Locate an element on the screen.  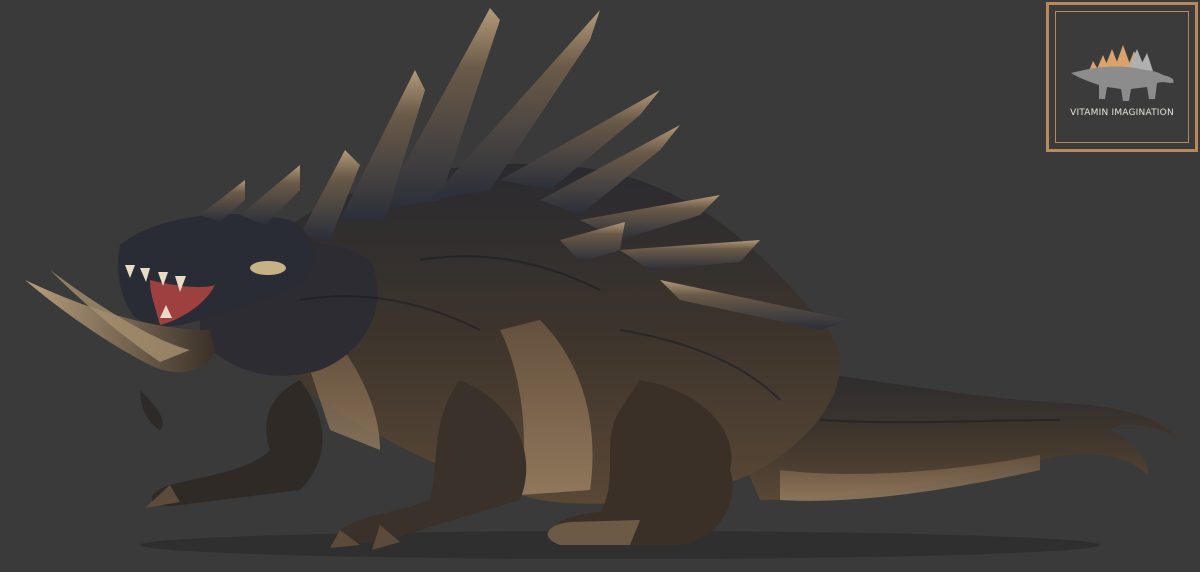
dragon-eye is located at coordinates (268, 268).